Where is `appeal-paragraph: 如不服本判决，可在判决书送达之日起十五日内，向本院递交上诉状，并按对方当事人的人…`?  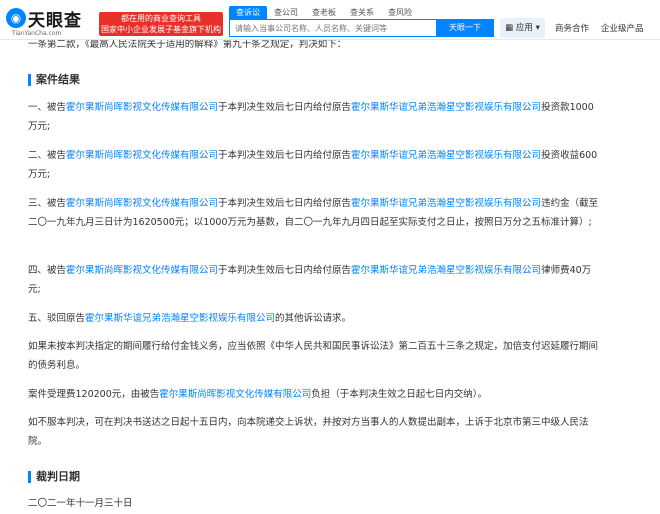
appeal-paragraph: 如不服本判决，可在判决书送达之日起十五日内，向本院递交上诉状，并按对方当事人的人… is located at coordinates (308, 432).